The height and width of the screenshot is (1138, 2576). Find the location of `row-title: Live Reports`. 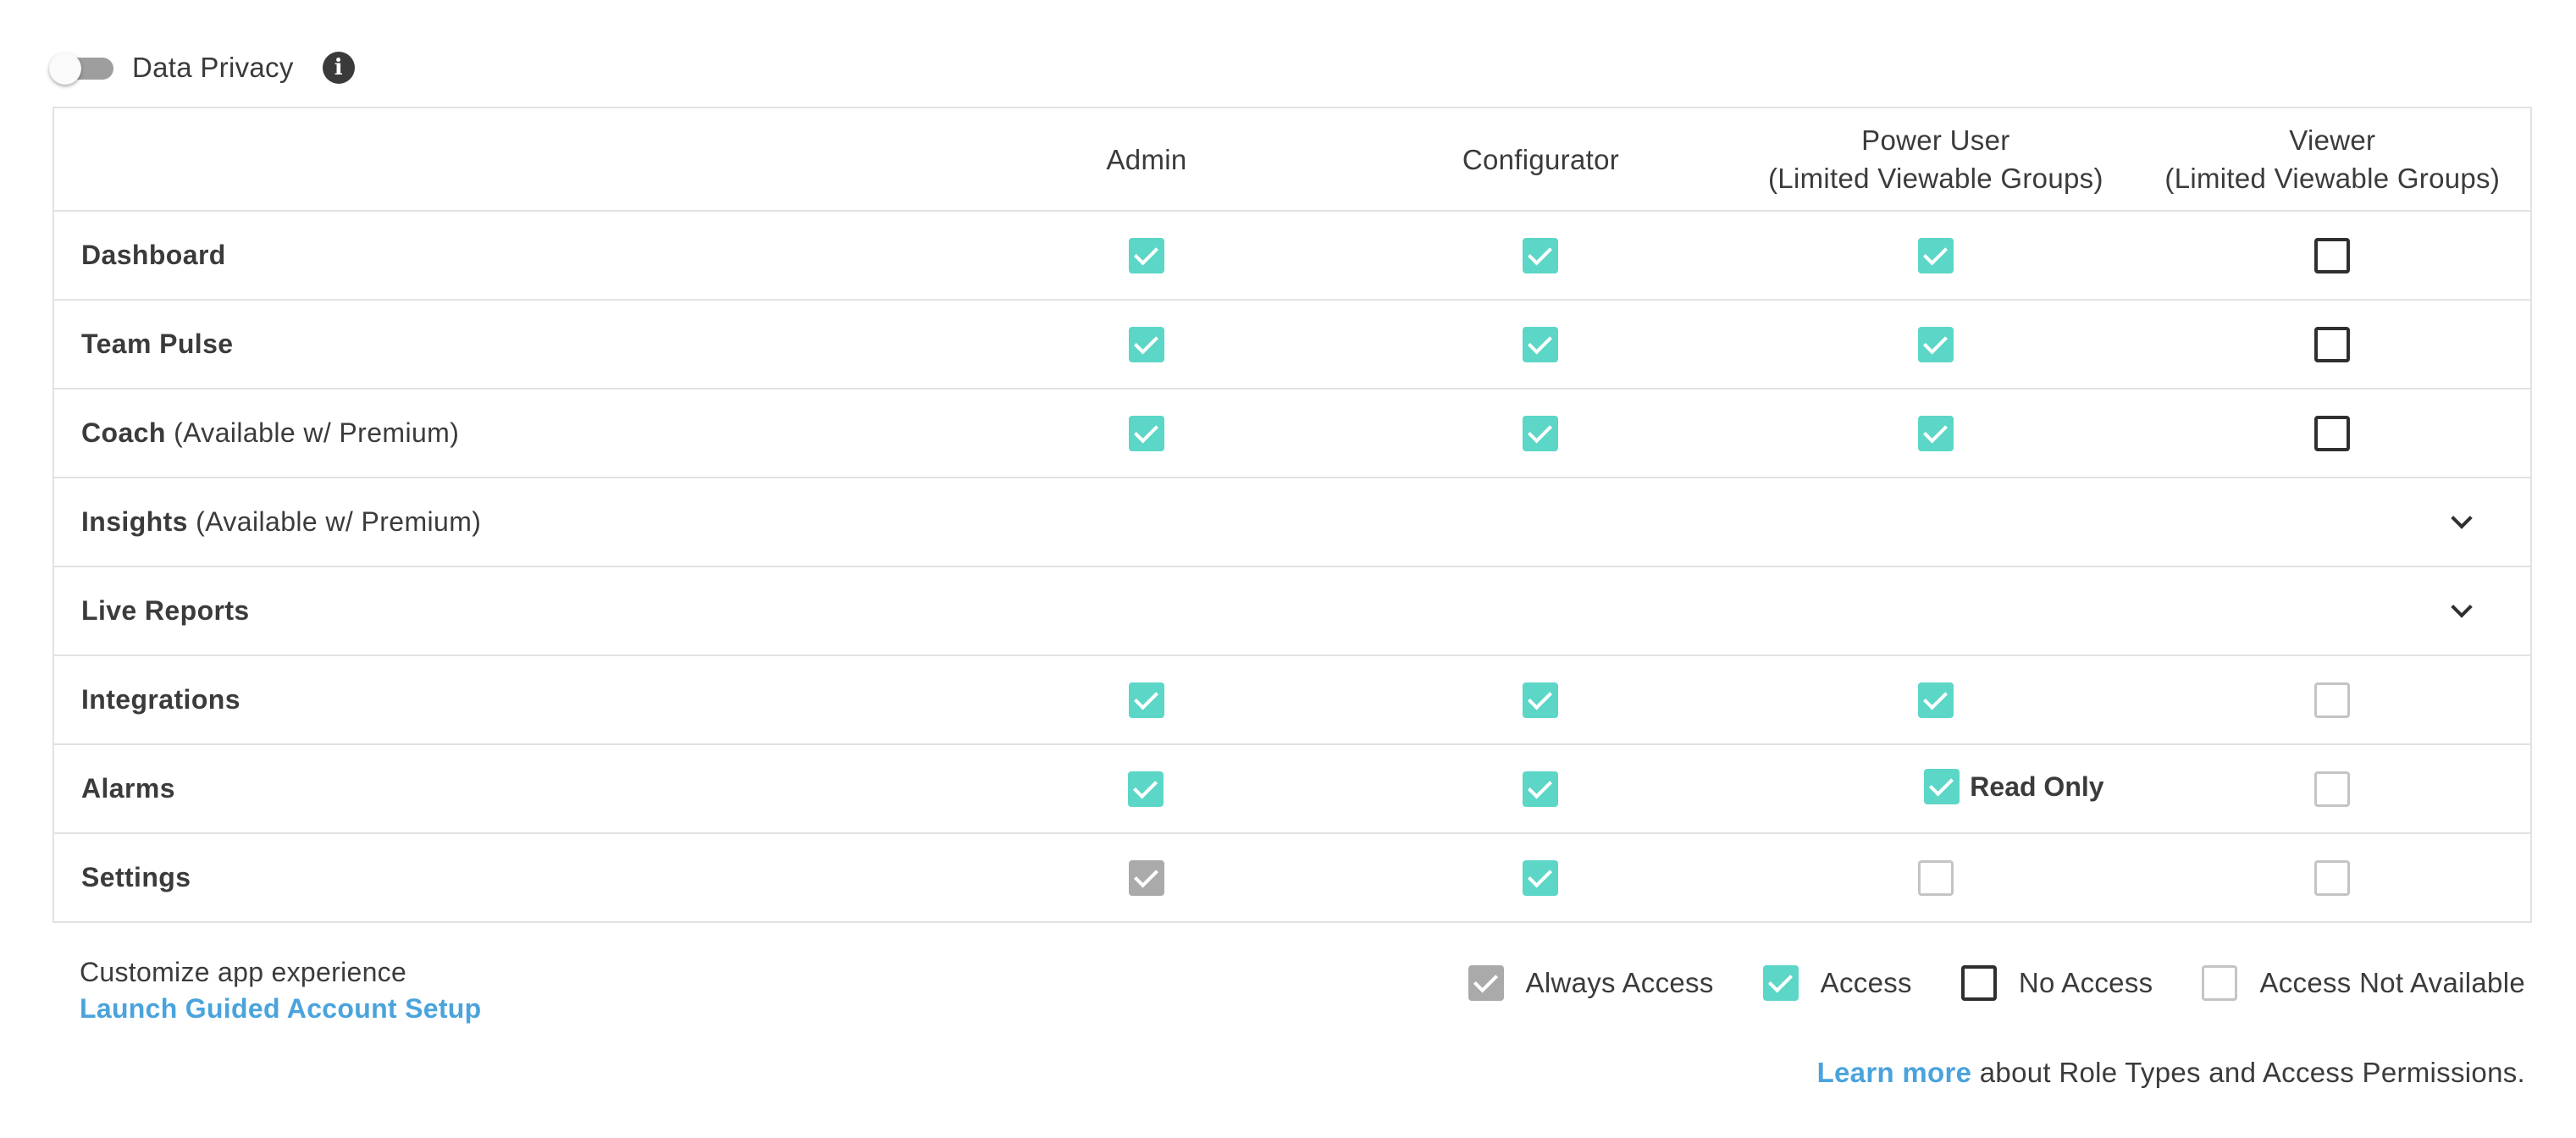

row-title: Live Reports is located at coordinates (165, 610).